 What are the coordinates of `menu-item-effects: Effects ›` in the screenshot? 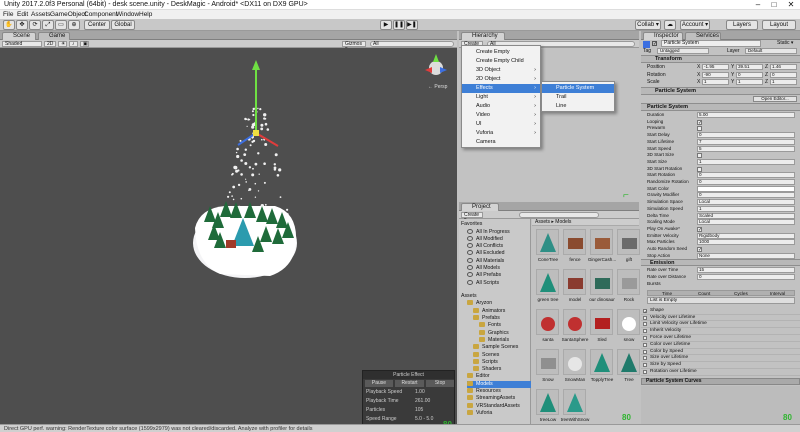 It's located at (501, 88).